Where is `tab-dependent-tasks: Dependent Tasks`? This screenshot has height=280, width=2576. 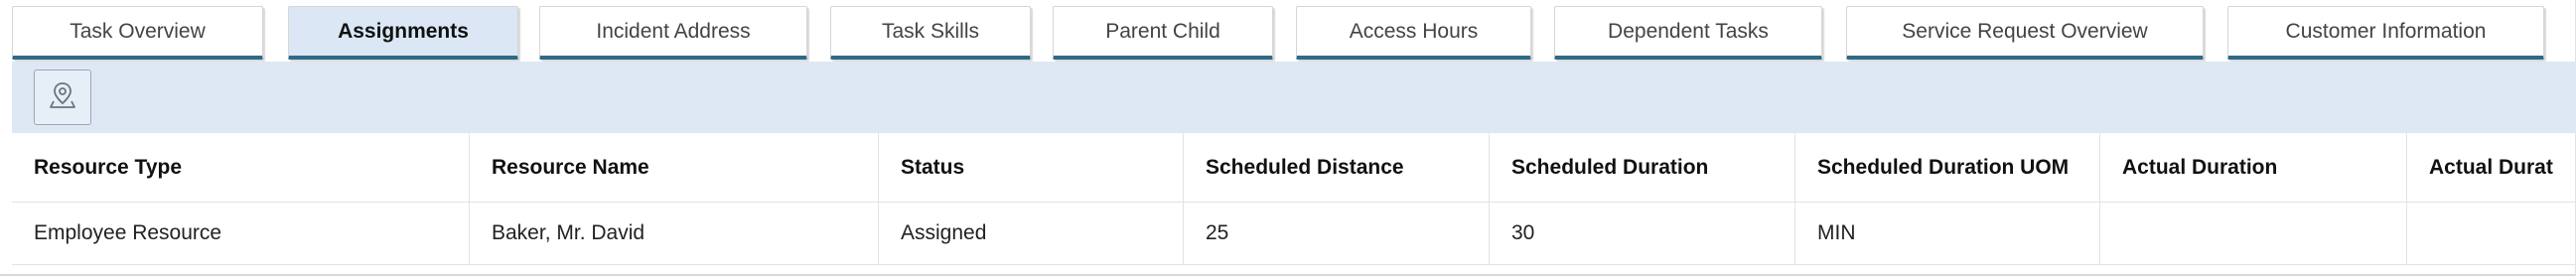 tab-dependent-tasks: Dependent Tasks is located at coordinates (1688, 33).